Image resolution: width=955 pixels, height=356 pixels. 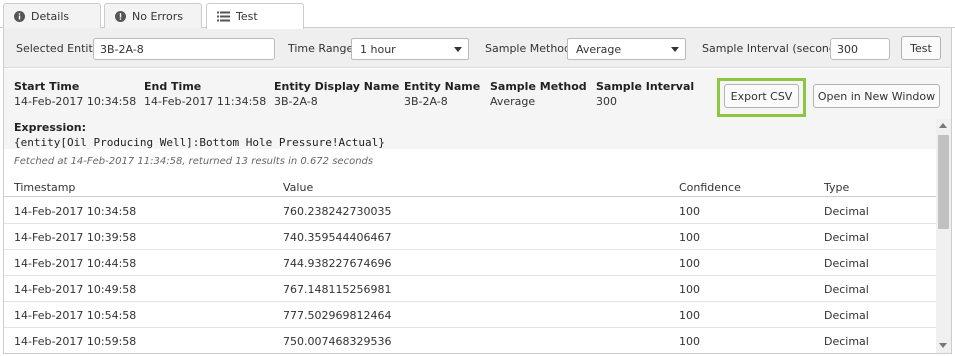 What do you see at coordinates (184, 49) in the screenshot?
I see `selected-entity-input` at bounding box center [184, 49].